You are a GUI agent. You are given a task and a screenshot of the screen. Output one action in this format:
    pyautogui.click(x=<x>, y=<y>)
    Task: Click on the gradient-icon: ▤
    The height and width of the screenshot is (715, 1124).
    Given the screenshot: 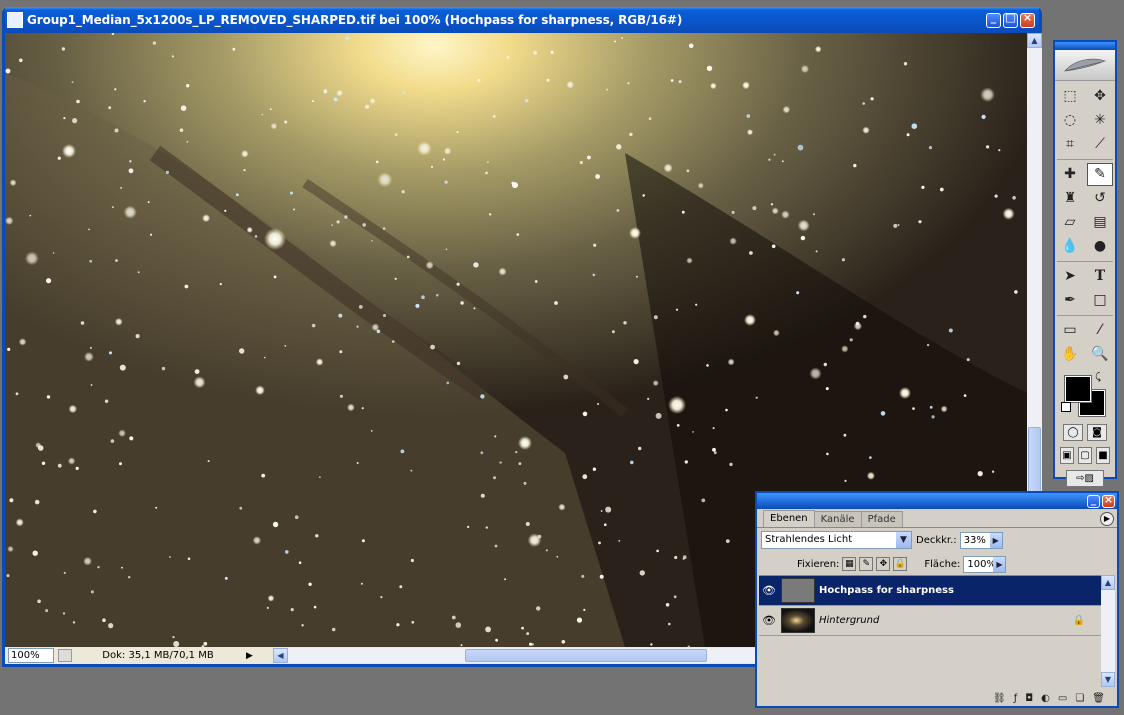 What is the action you would take?
    pyautogui.click(x=1100, y=222)
    